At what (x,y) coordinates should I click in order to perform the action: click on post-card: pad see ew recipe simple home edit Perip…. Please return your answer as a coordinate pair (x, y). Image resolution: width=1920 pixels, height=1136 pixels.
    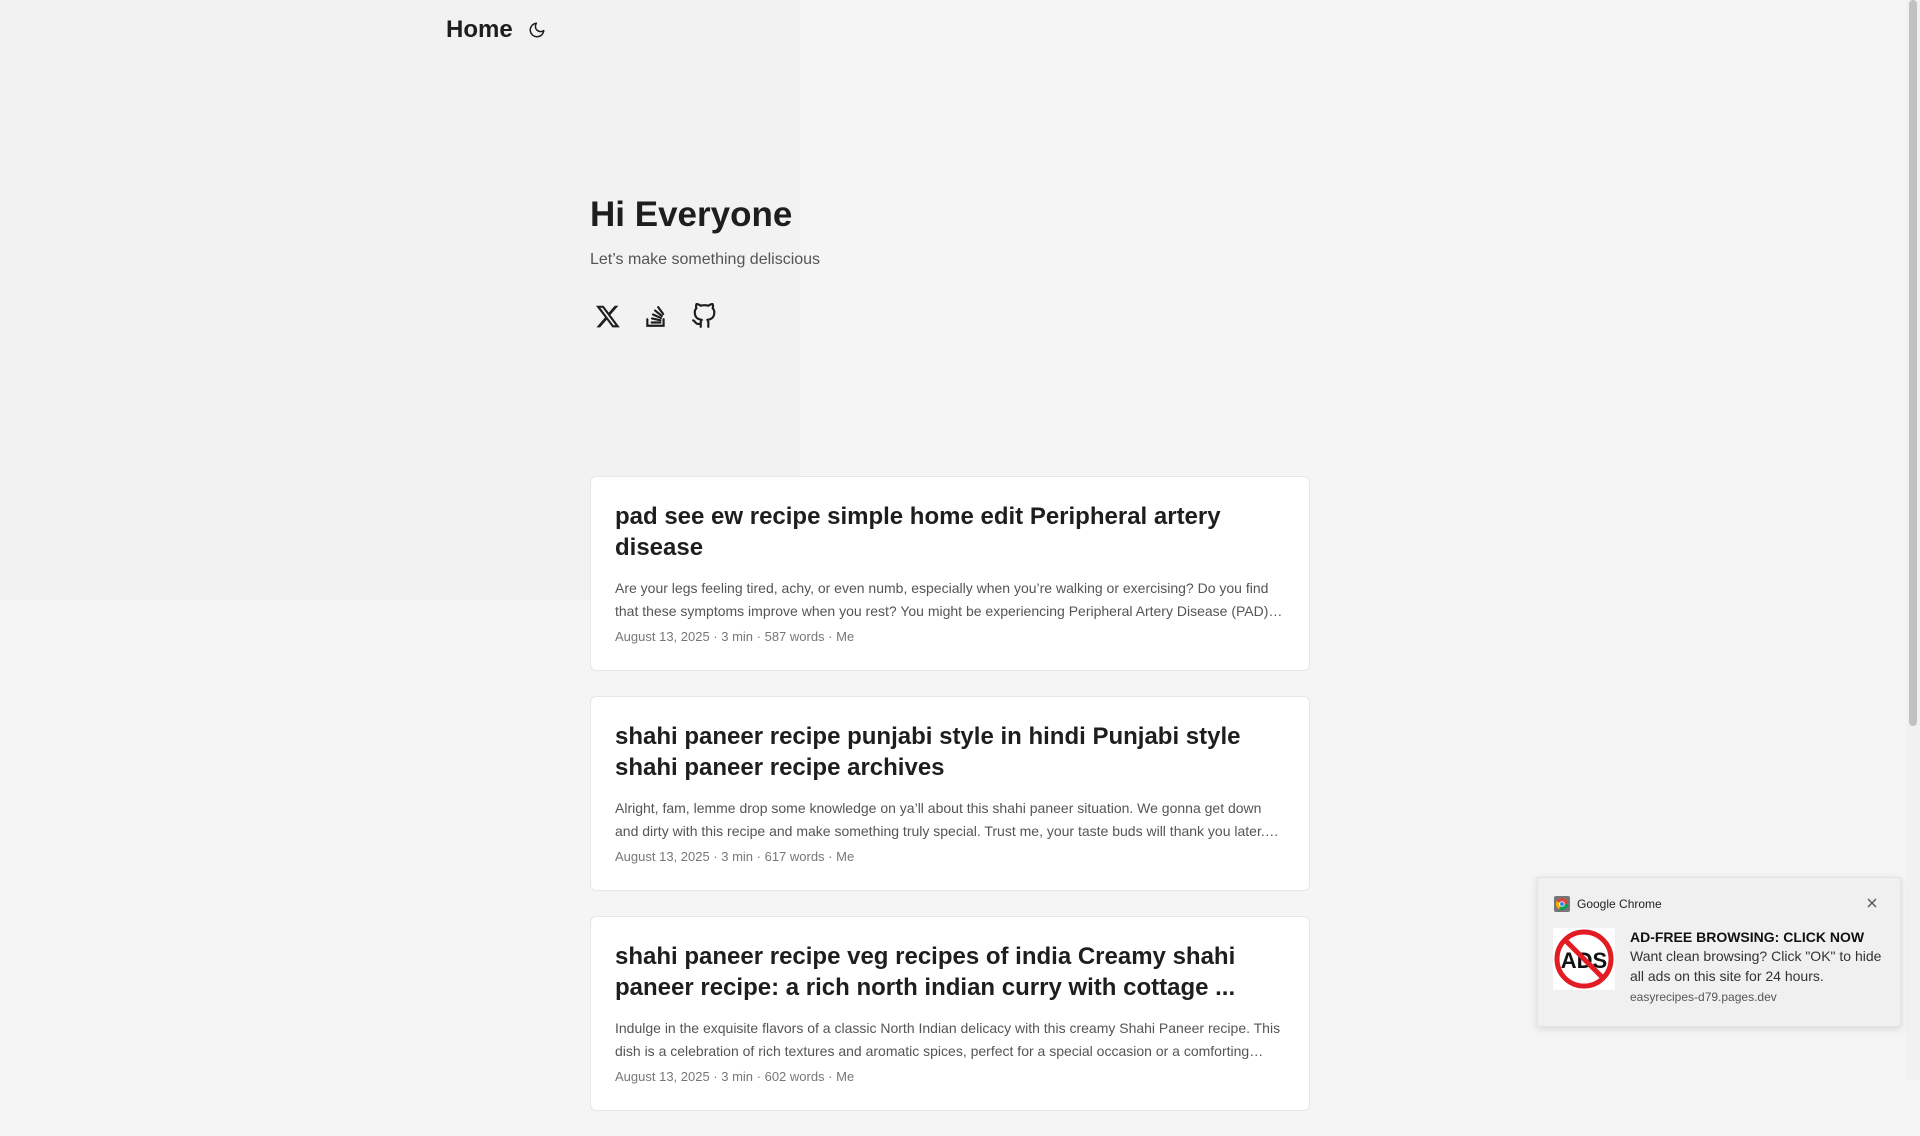
    Looking at the image, I should click on (950, 573).